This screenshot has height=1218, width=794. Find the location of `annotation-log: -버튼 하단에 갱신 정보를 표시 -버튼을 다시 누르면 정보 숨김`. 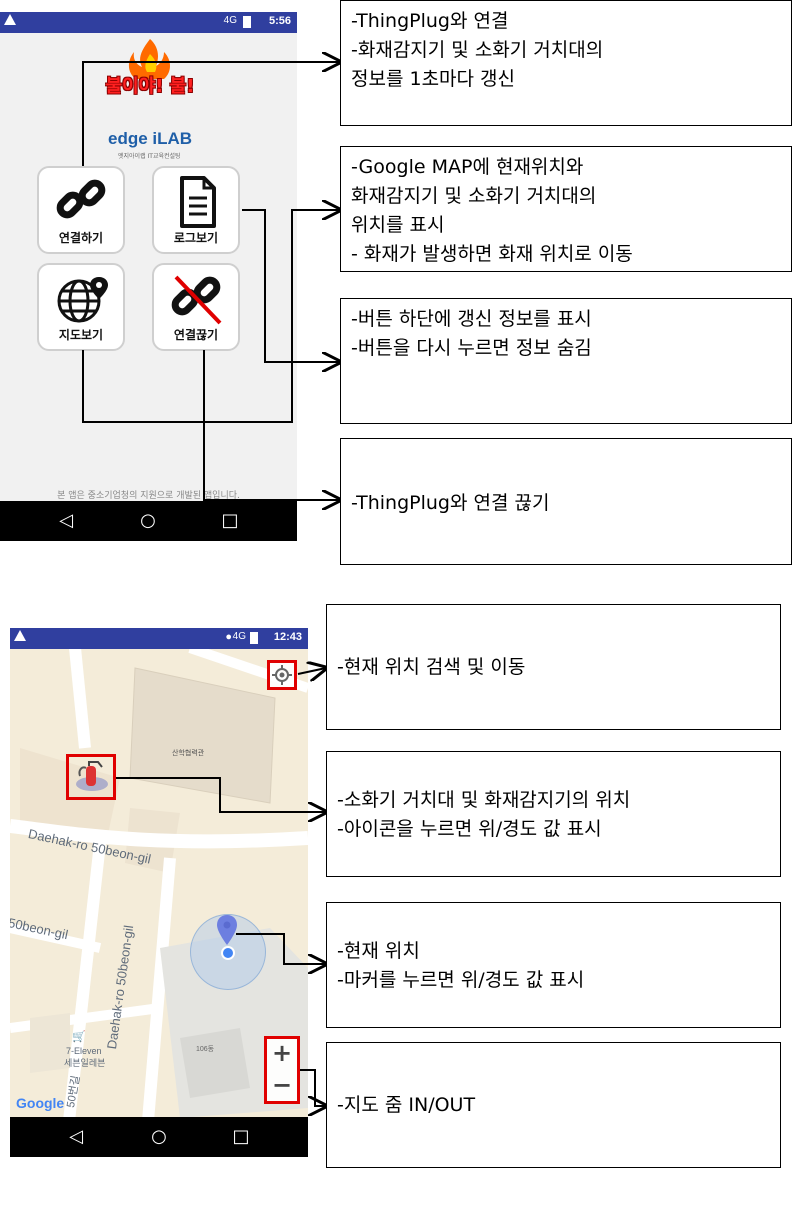

annotation-log: -버튼 하단에 갱신 정보를 표시 -버튼을 다시 누르면 정보 숨김 is located at coordinates (566, 361).